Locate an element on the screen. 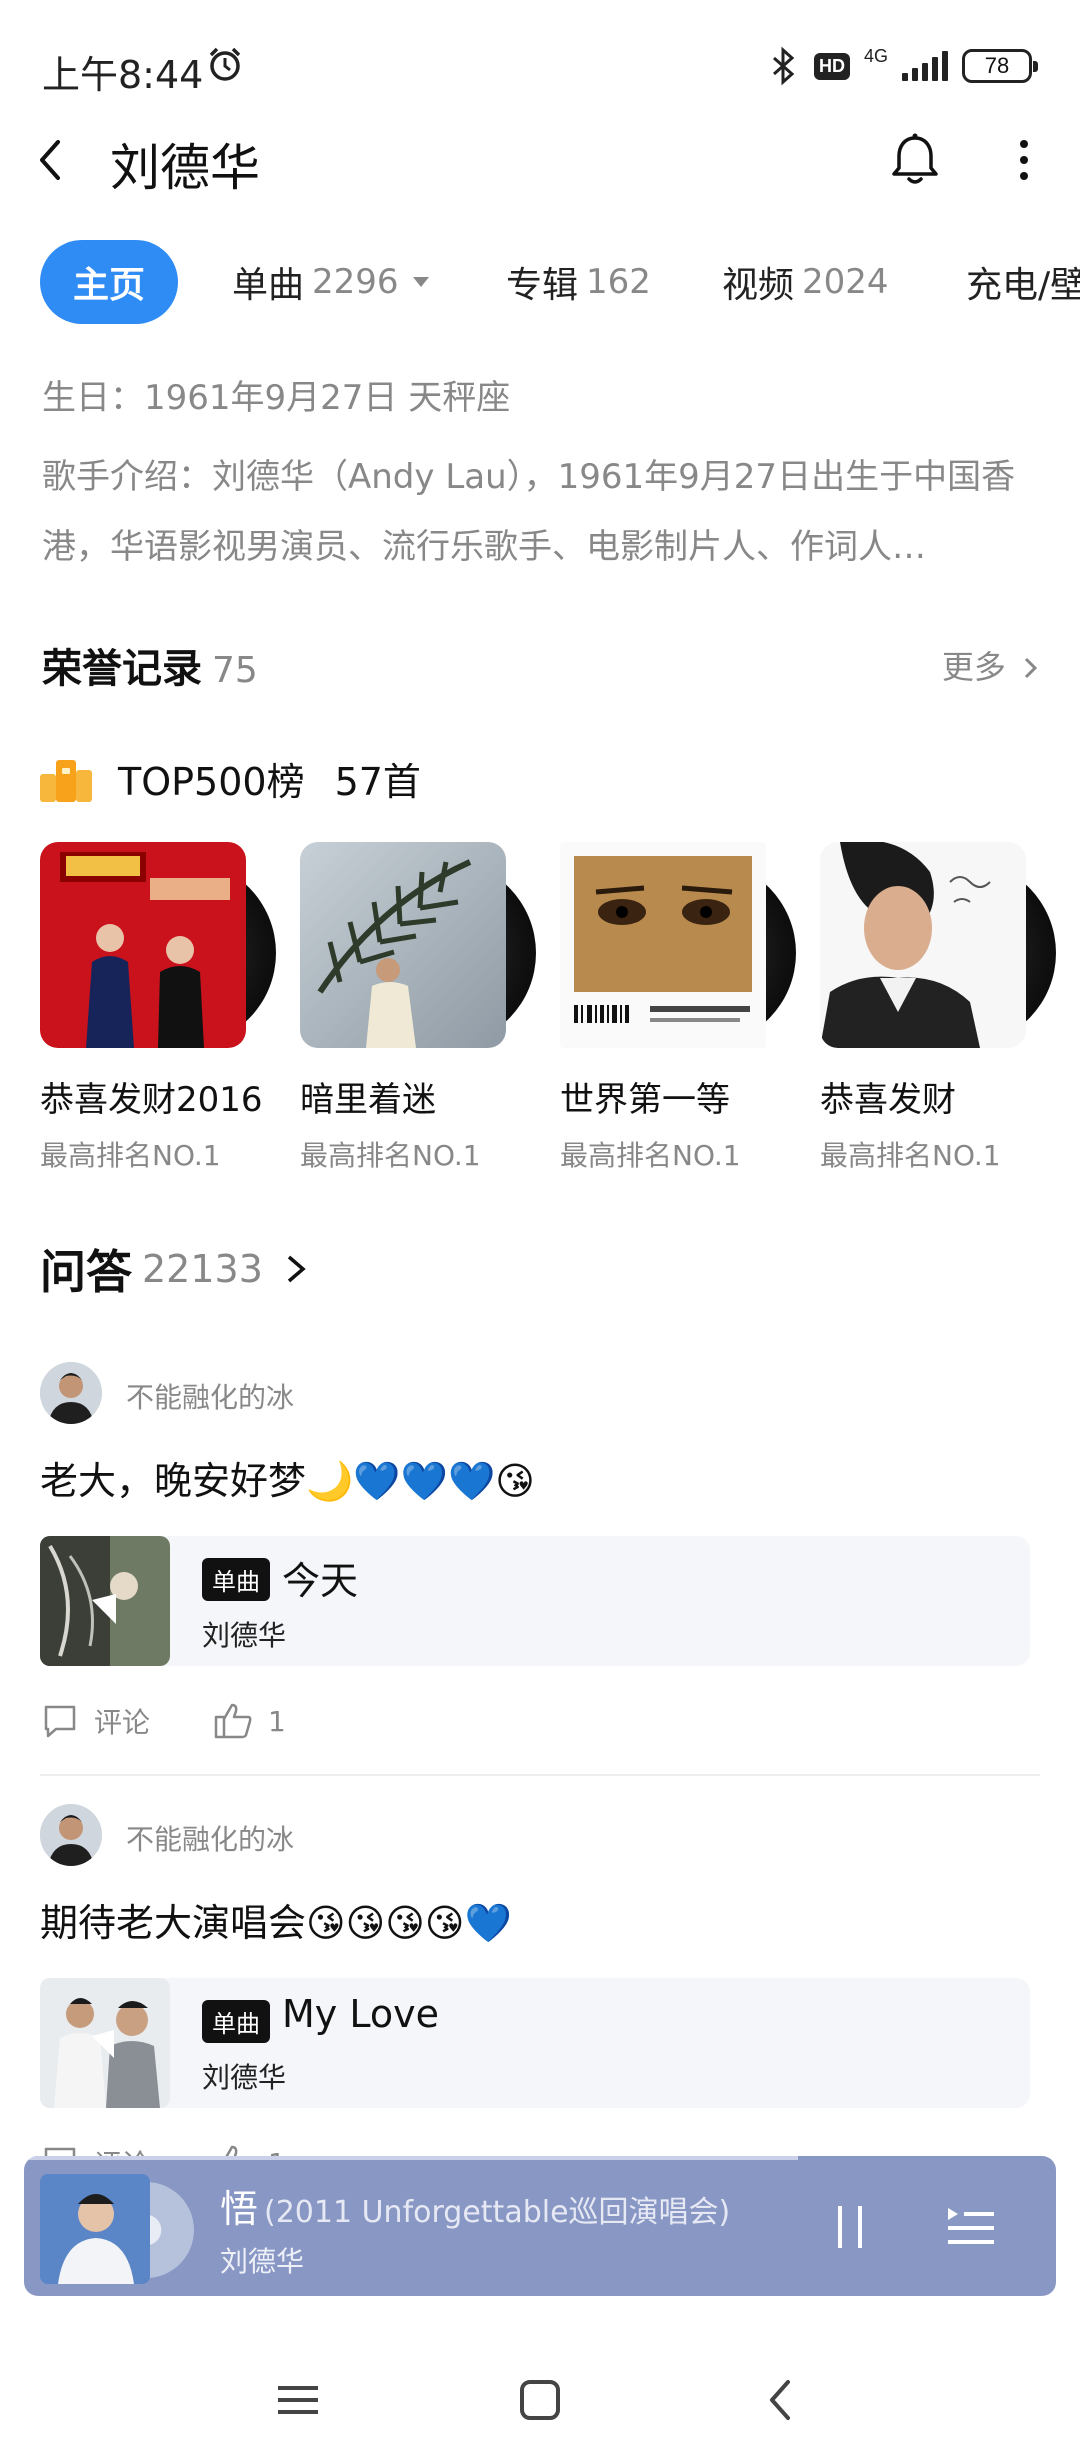 The height and width of the screenshot is (2460, 1080). comment-label: 评论 is located at coordinates (122, 1722).